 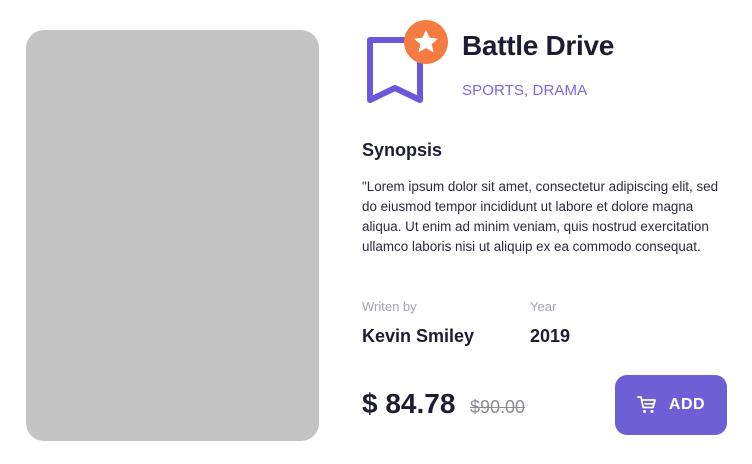 I want to click on add-to-cart-button: ADD, so click(x=671, y=405).